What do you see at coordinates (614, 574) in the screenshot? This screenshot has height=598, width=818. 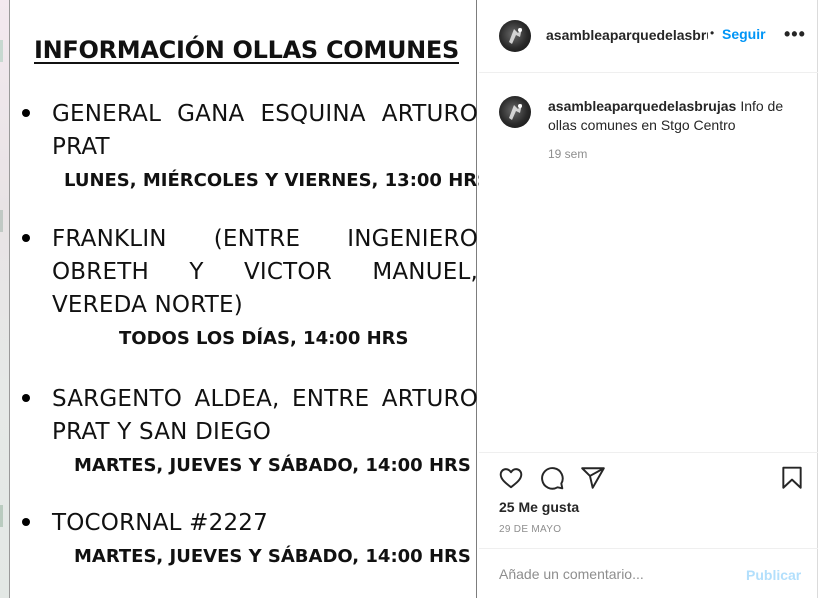 I see `comment-input` at bounding box center [614, 574].